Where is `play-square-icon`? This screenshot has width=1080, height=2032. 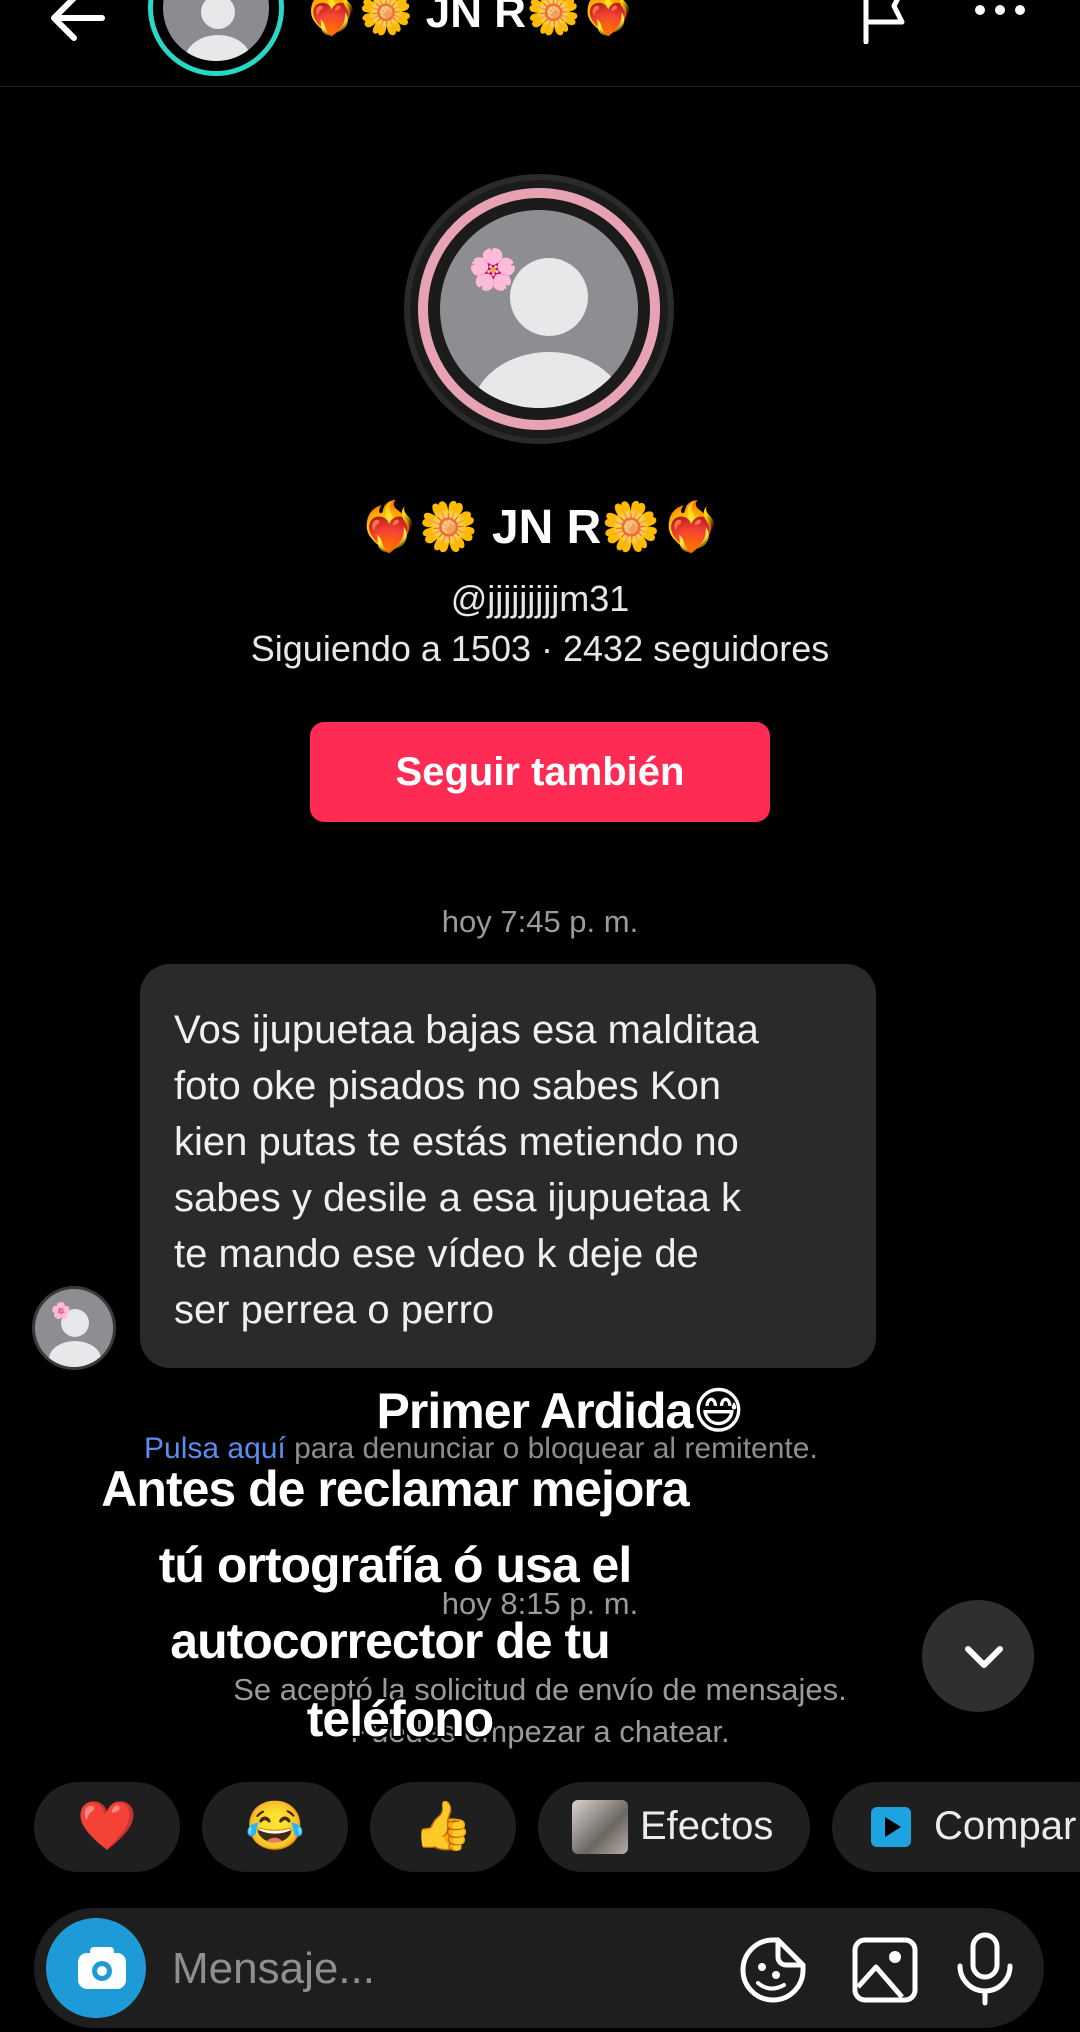 play-square-icon is located at coordinates (891, 1827).